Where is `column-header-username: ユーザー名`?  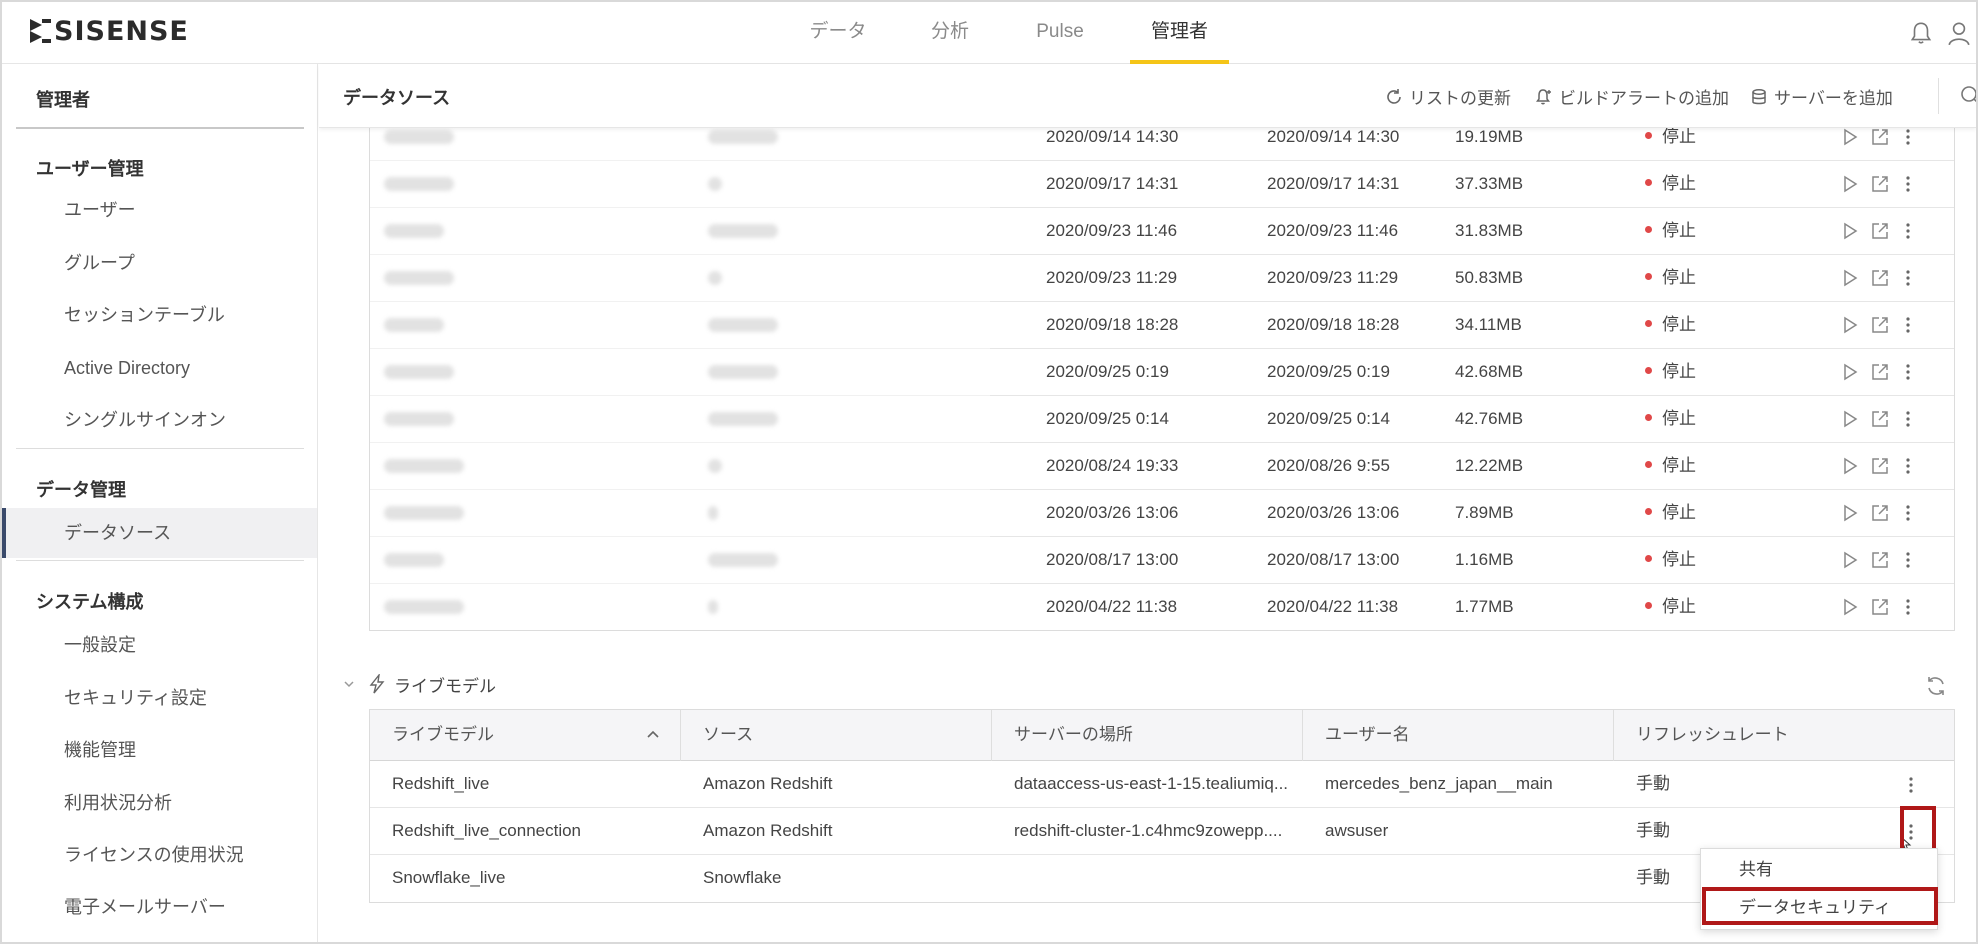
column-header-username: ユーザー名 is located at coordinates (1458, 735).